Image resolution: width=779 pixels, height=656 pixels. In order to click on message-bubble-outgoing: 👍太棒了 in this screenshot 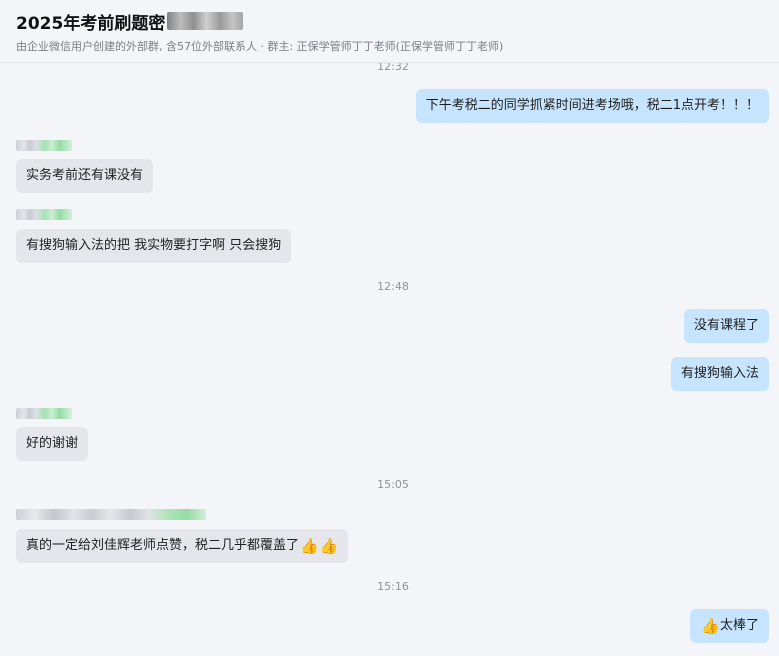, I will do `click(729, 626)`.